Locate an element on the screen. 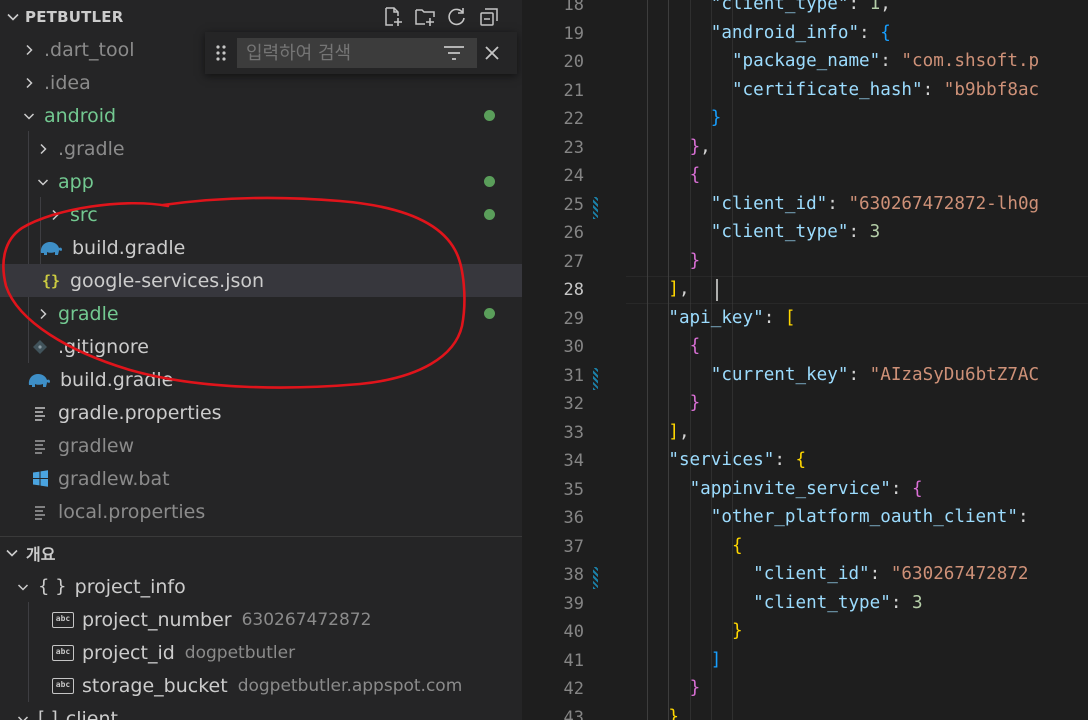 The width and height of the screenshot is (1088, 720). outline-header: 개요 is located at coordinates (261, 552).